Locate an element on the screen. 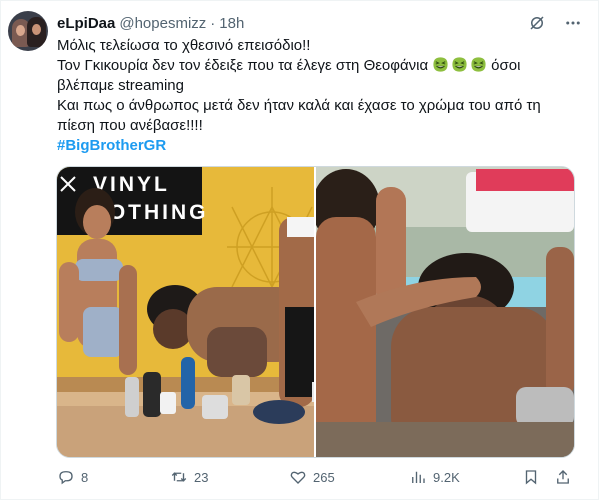 Image resolution: width=599 pixels, height=500 pixels. author-handle: @hopesmizz is located at coordinates (162, 23).